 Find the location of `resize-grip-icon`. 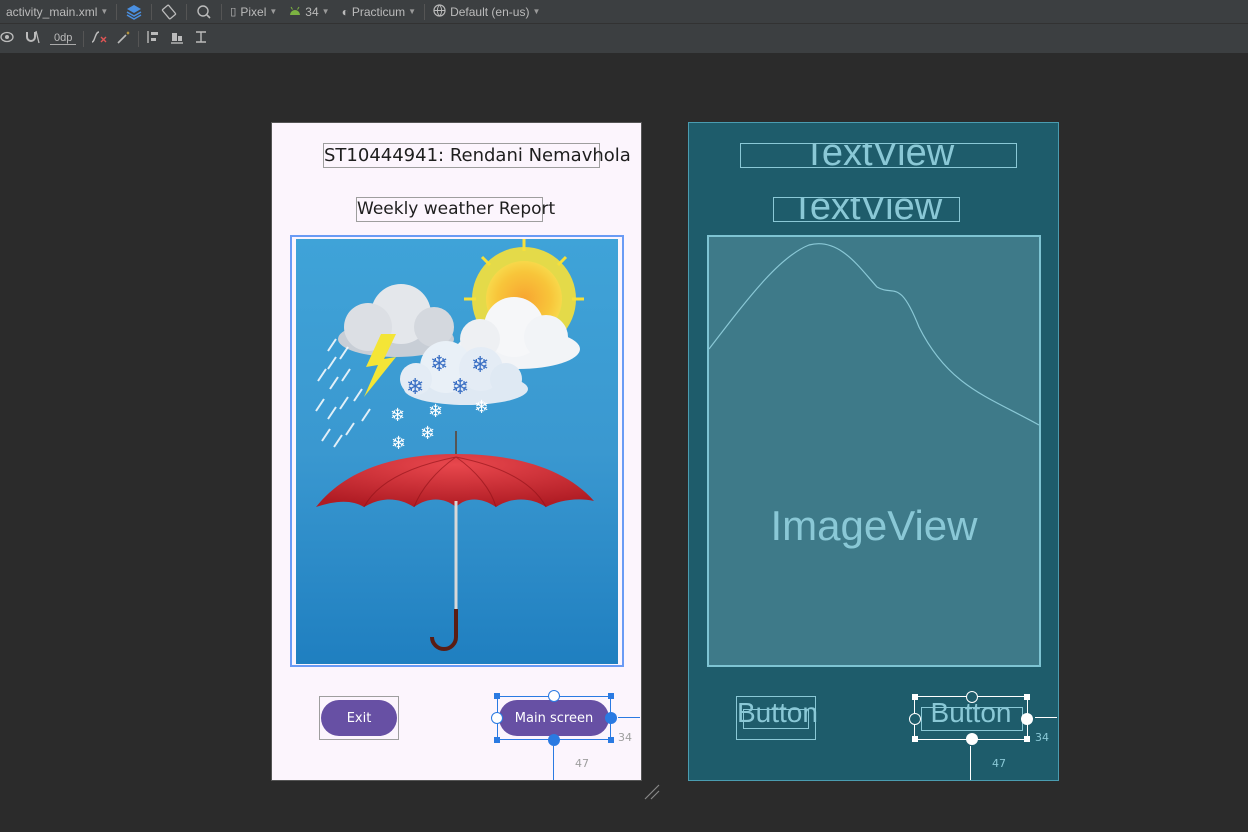

resize-grip-icon is located at coordinates (652, 792).